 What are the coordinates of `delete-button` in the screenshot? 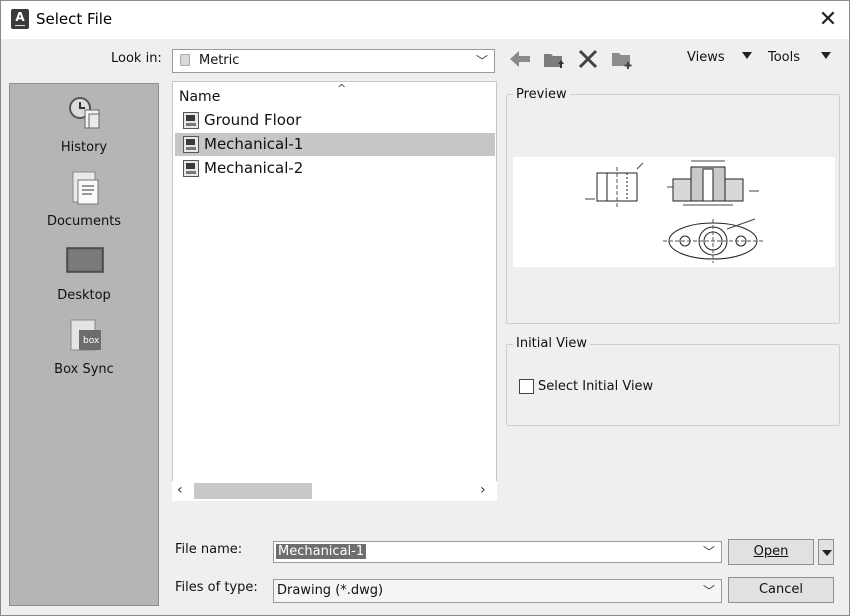 It's located at (588, 59).